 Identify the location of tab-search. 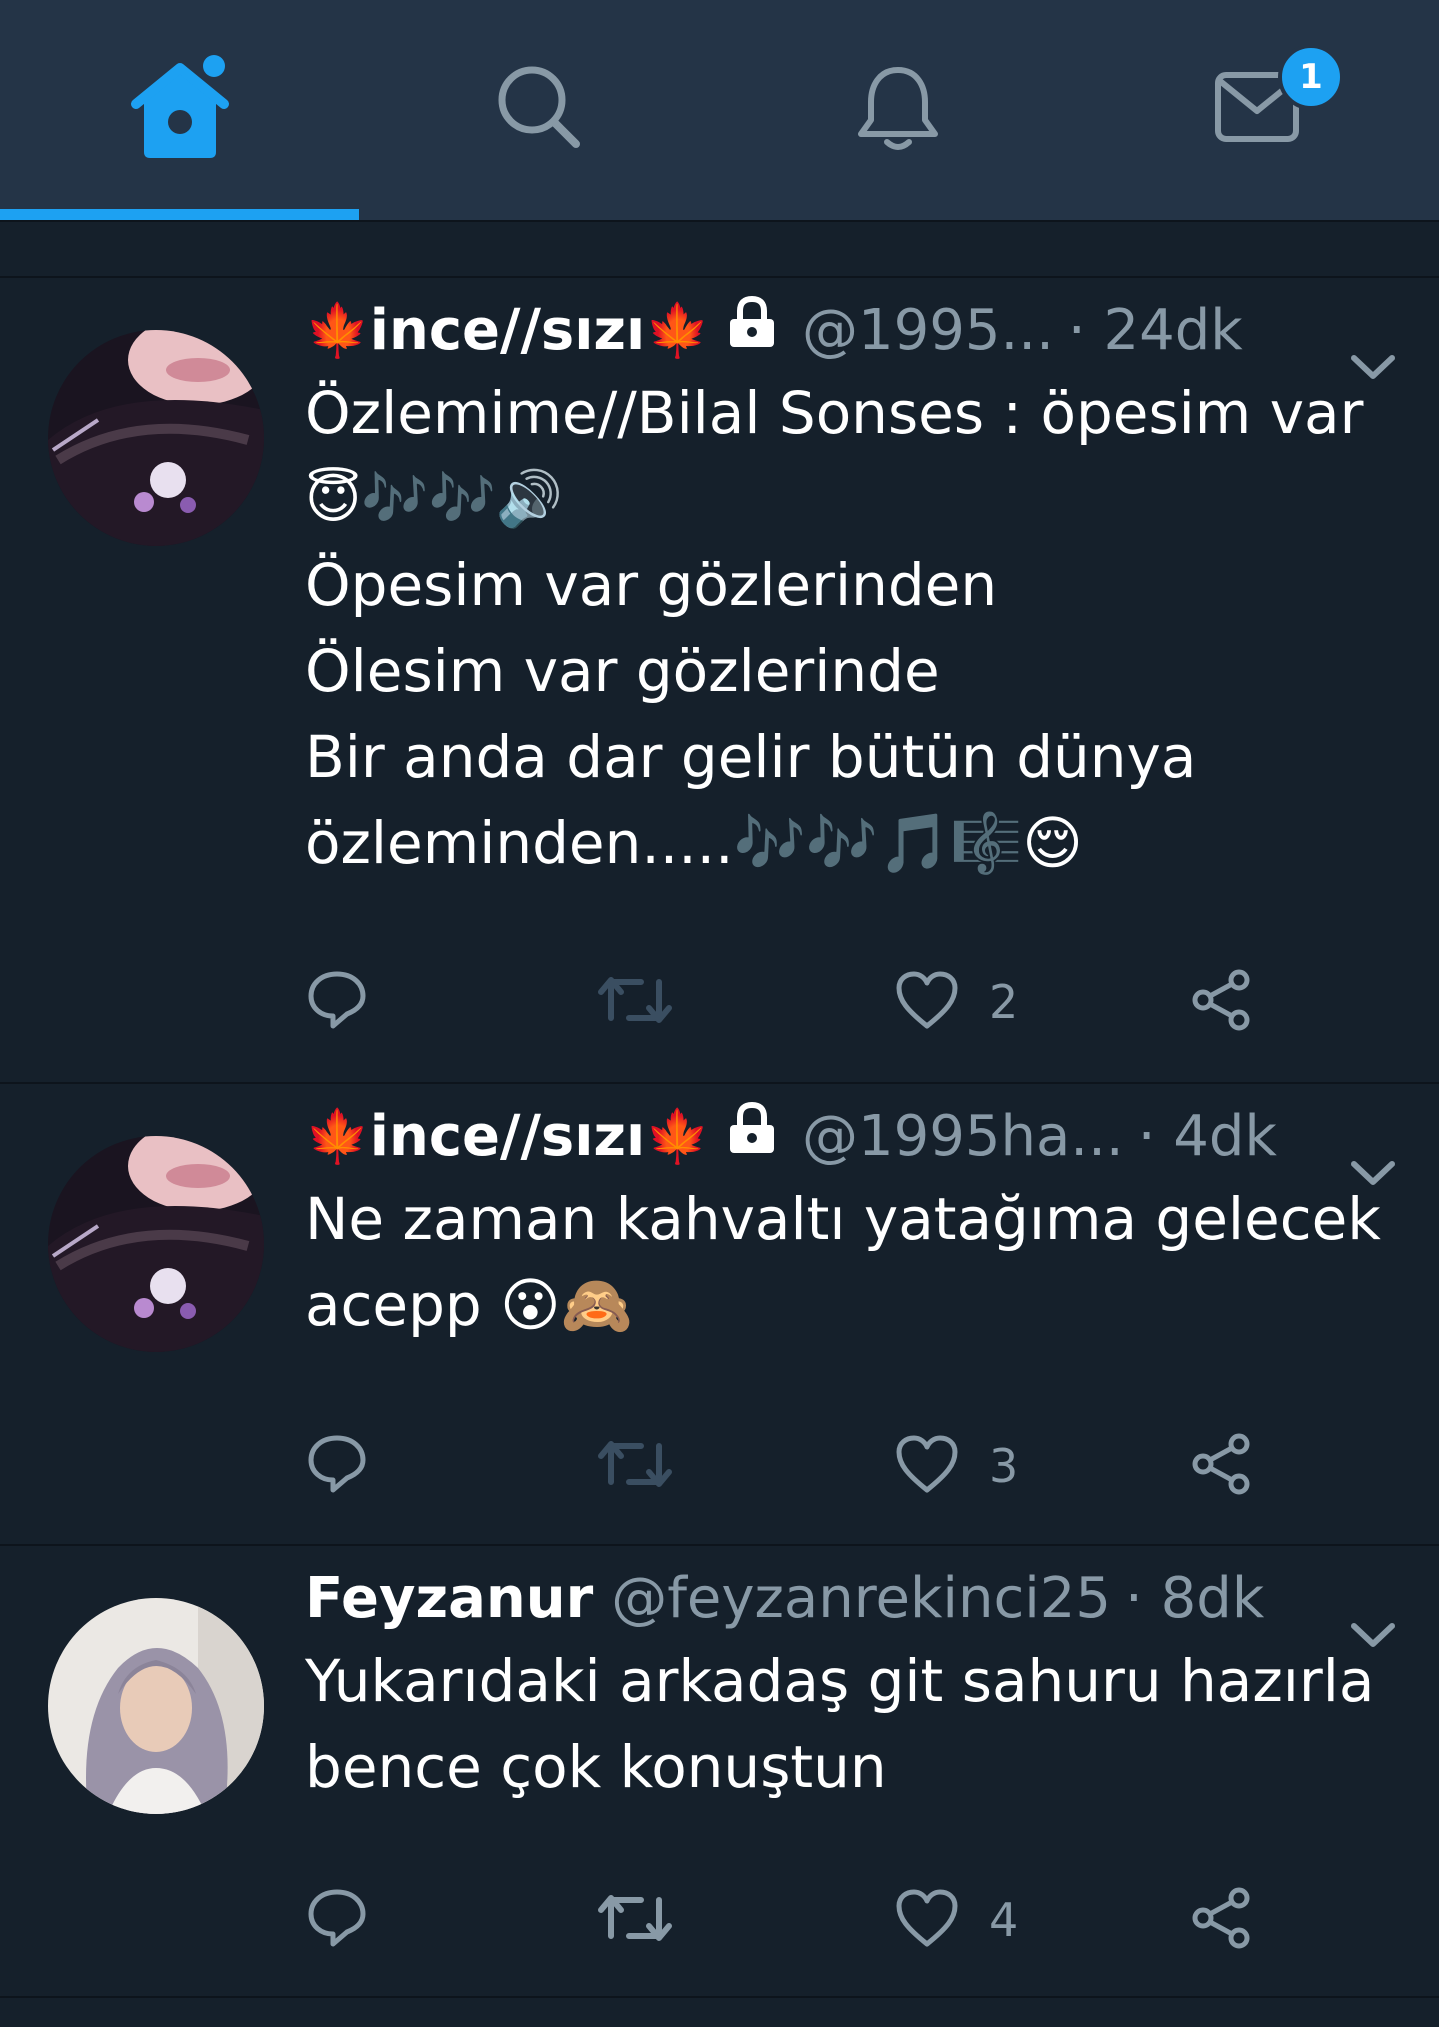
(538, 107).